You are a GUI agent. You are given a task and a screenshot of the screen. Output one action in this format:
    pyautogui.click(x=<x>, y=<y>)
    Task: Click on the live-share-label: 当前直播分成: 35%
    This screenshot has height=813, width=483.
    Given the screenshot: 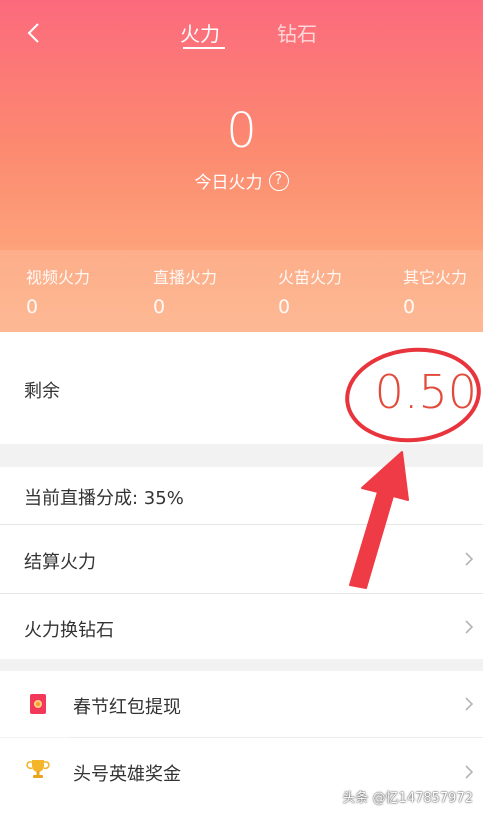 What is the action you would take?
    pyautogui.click(x=104, y=498)
    